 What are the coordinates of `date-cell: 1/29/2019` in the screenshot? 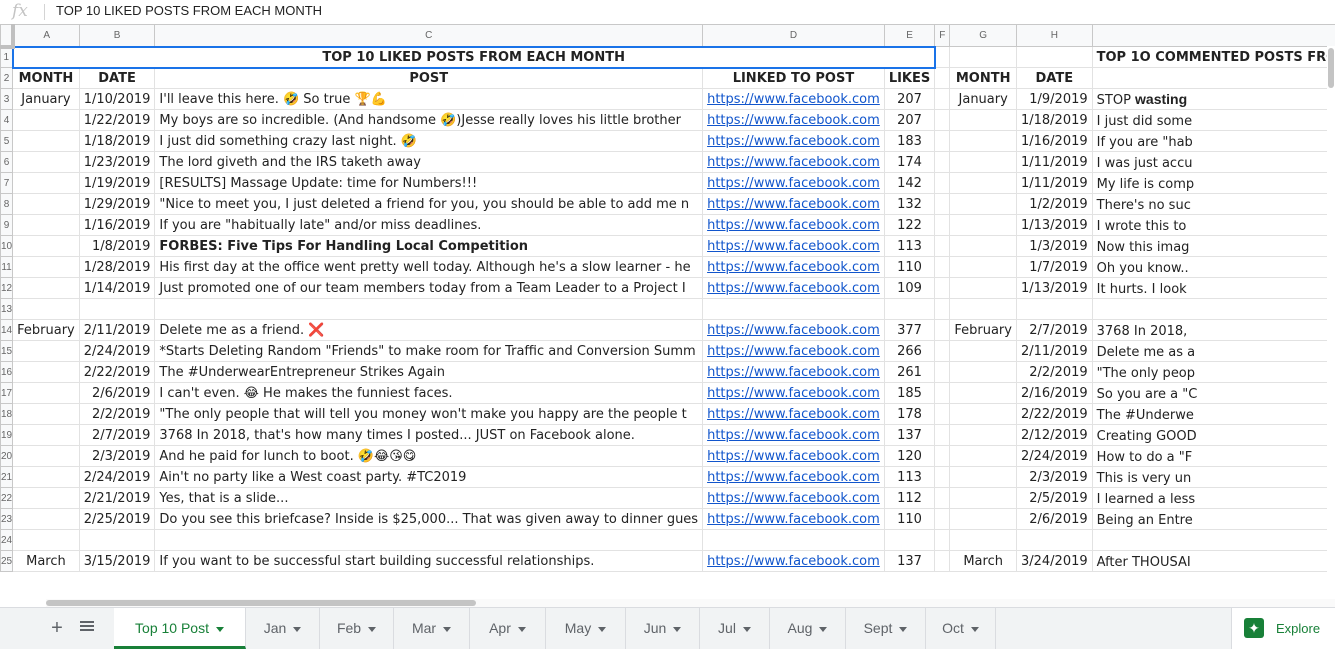 It's located at (117, 204).